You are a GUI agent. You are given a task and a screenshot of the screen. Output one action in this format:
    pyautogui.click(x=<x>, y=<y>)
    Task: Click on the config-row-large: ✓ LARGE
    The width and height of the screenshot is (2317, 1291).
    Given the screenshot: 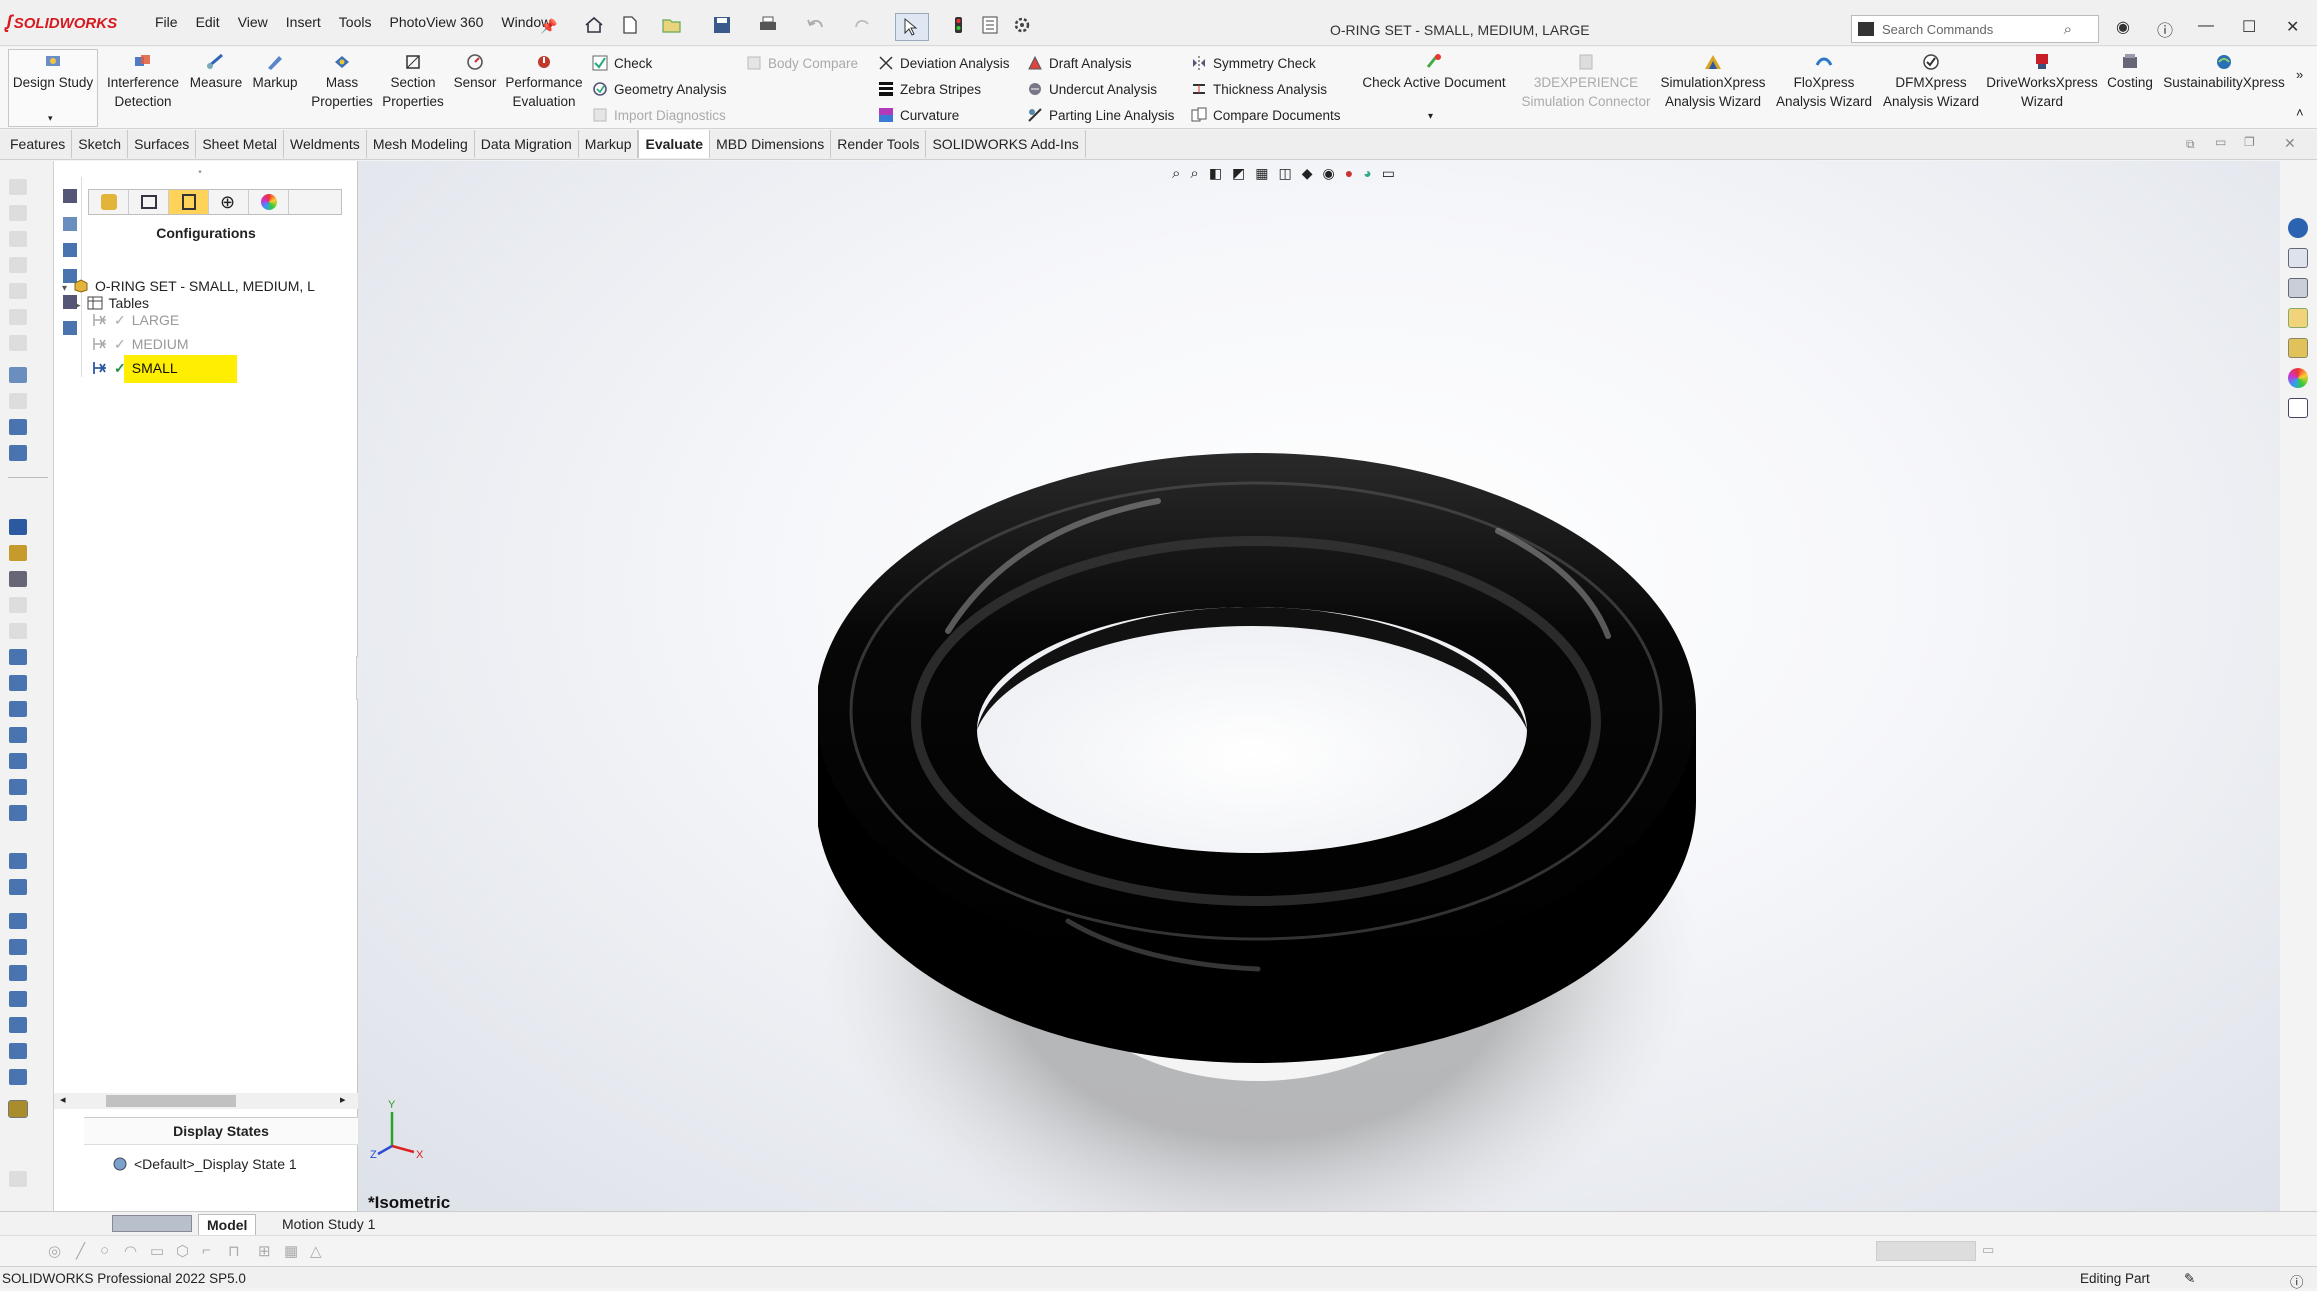 What is the action you would take?
    pyautogui.click(x=135, y=320)
    